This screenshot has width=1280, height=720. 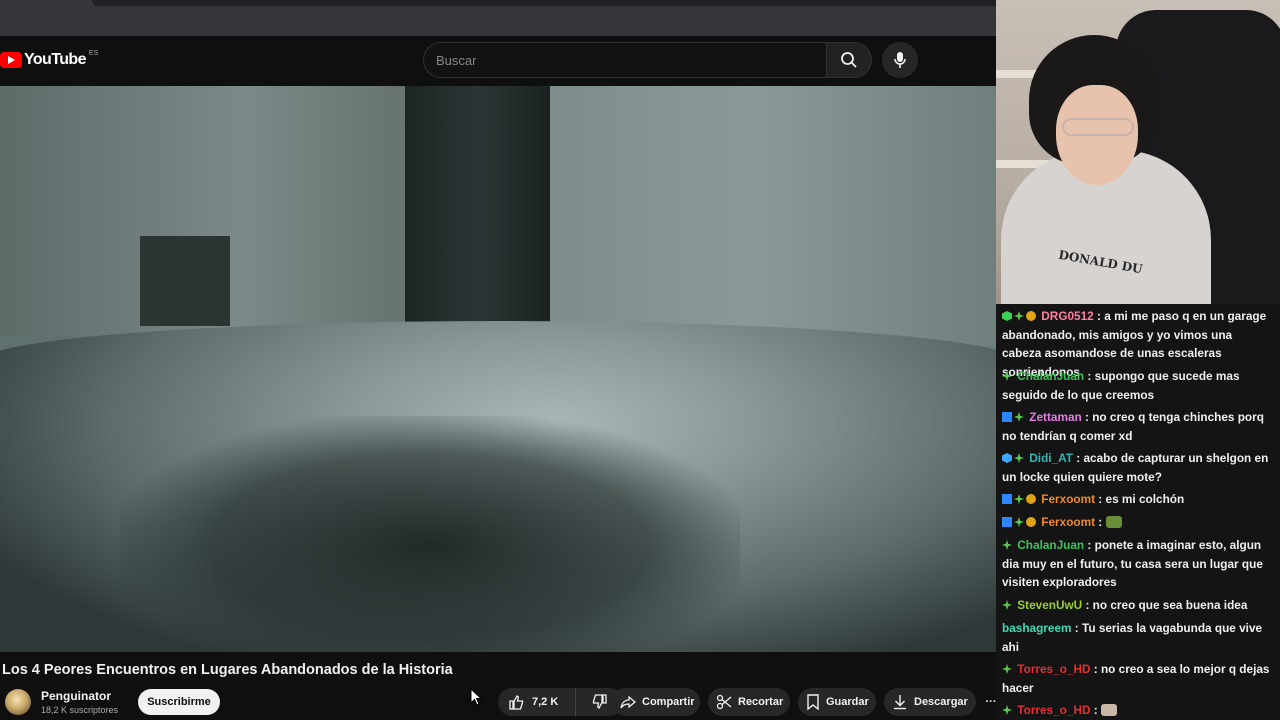 What do you see at coordinates (1138, 152) in the screenshot?
I see `streamer-webcam: DONALD DU` at bounding box center [1138, 152].